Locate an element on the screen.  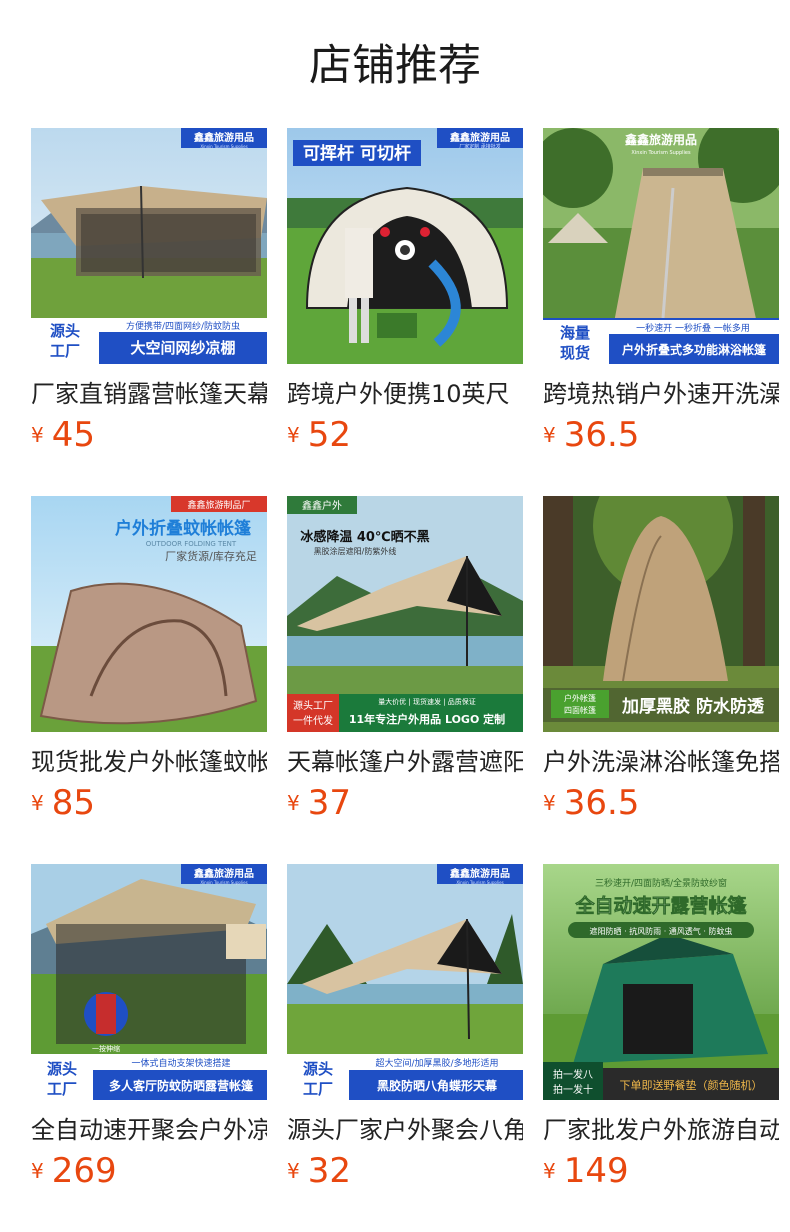
overlay-text: 四面帐篷 is located at coordinates (580, 710).